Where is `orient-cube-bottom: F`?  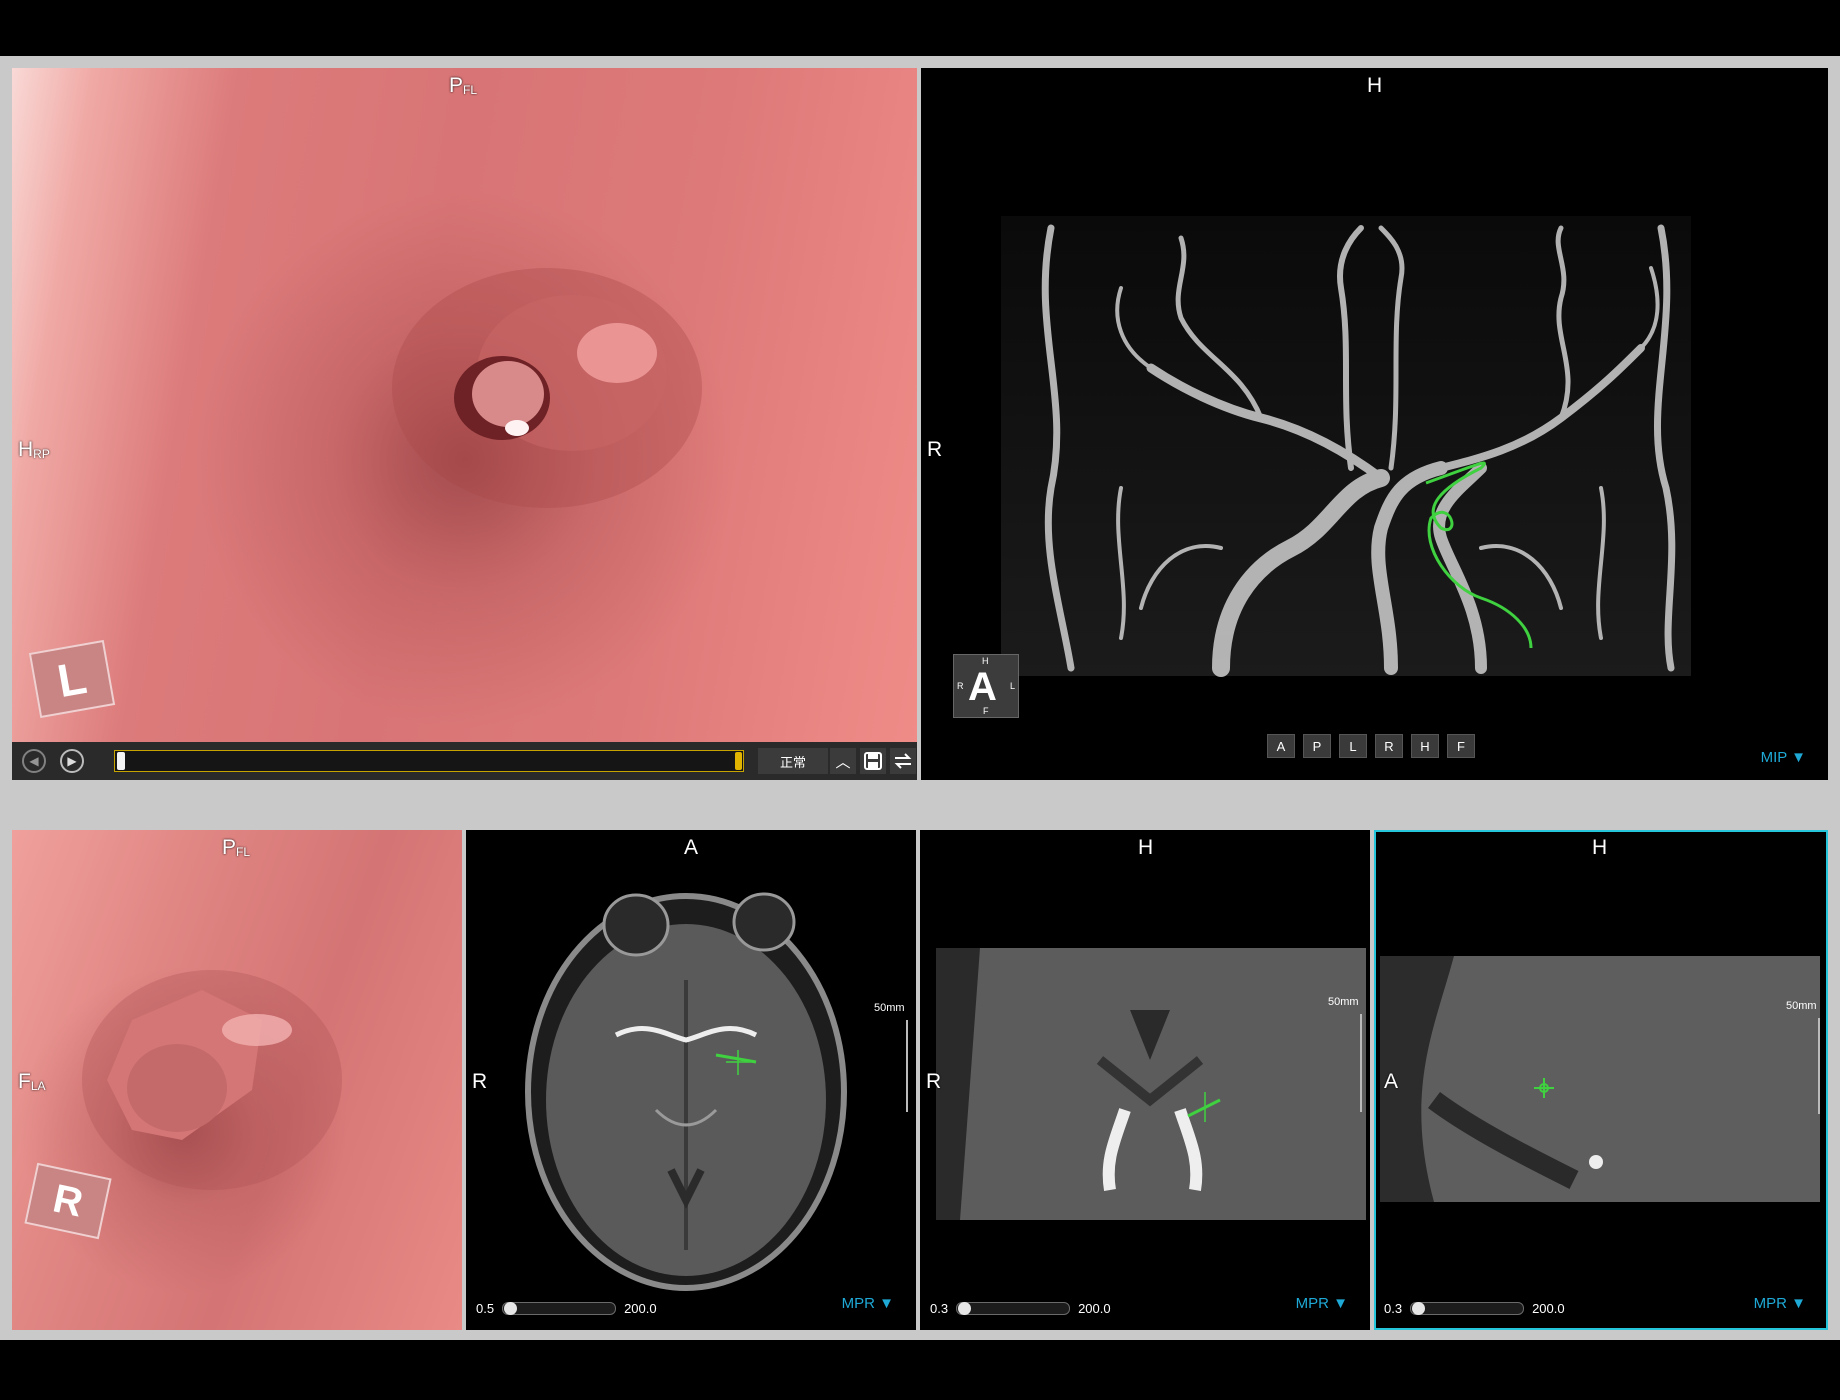
orient-cube-bottom: F is located at coordinates (986, 711).